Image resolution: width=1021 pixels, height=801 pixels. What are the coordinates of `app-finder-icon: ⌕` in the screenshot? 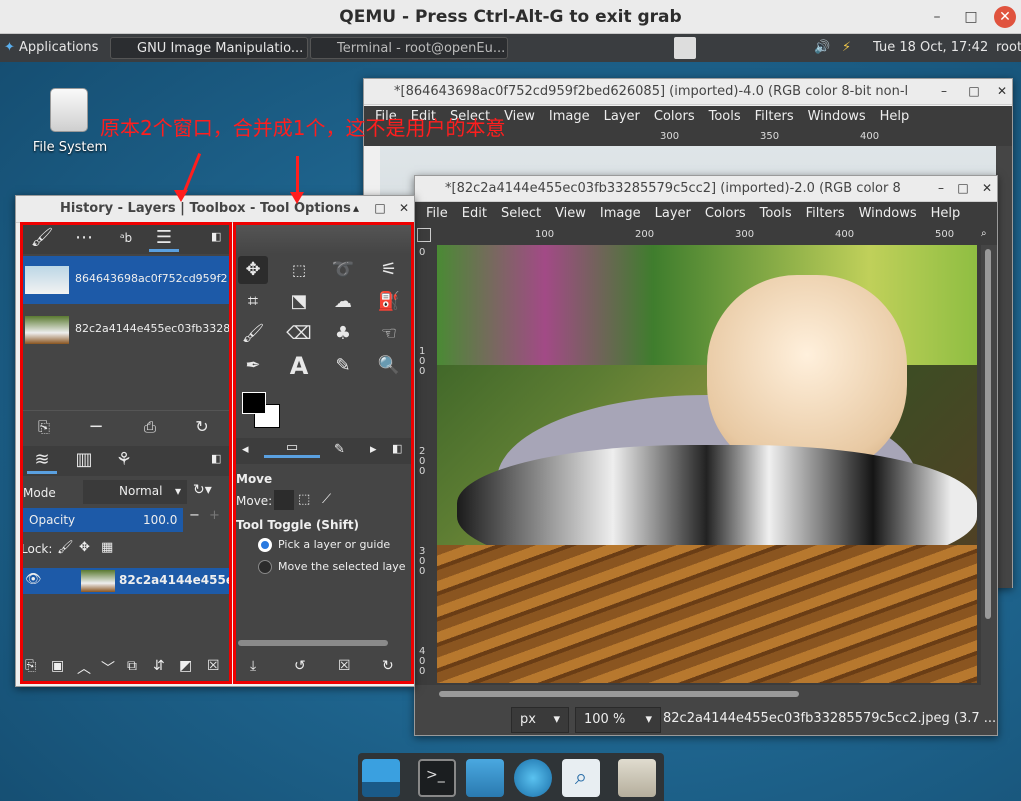 It's located at (581, 778).